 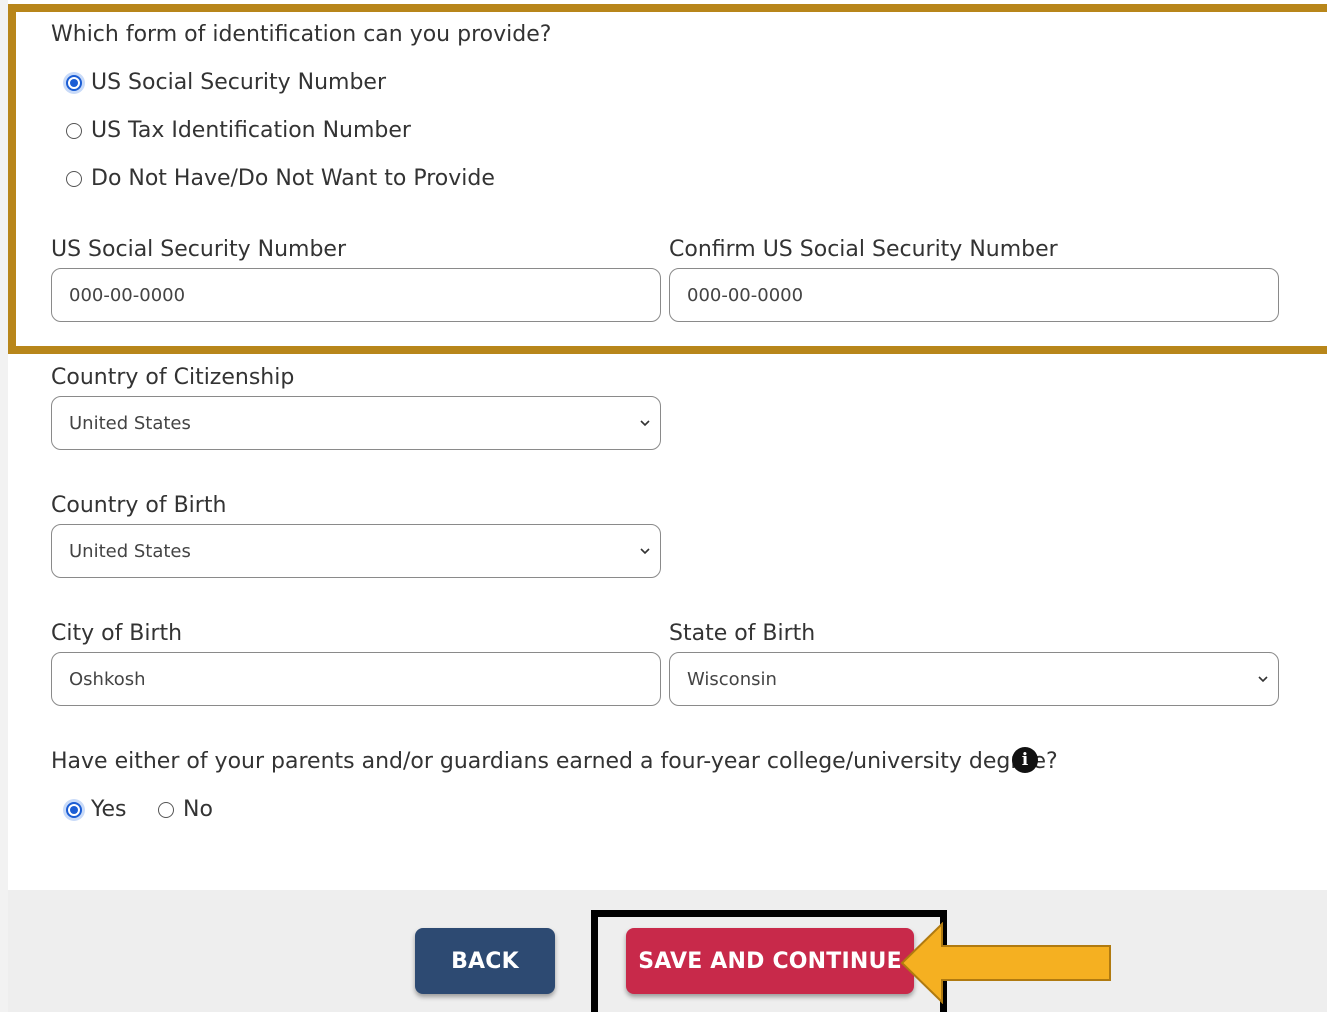 I want to click on radio-label: Yes, so click(x=109, y=809).